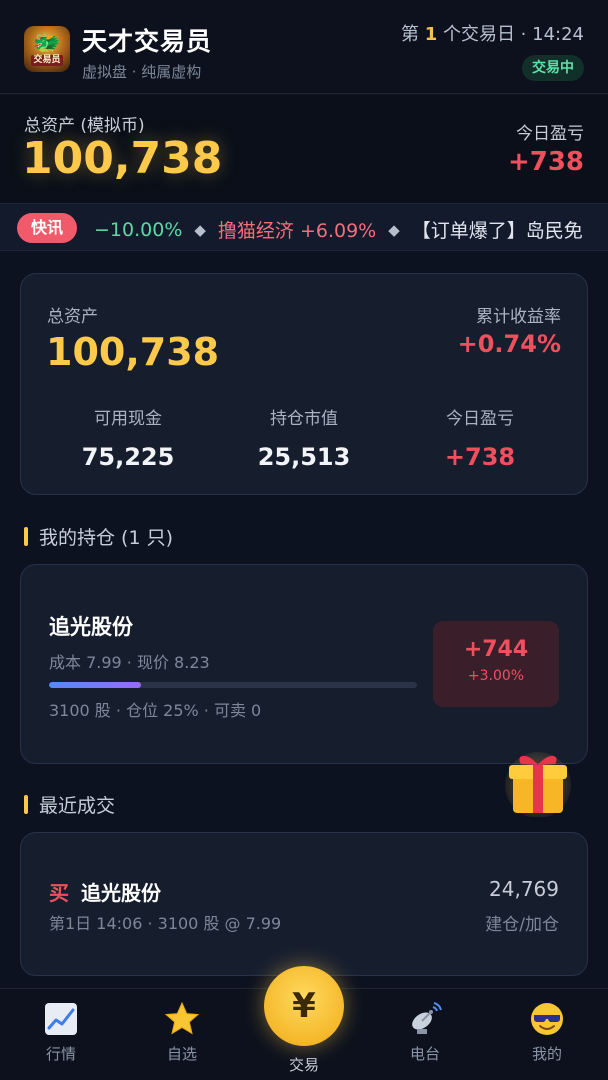 This screenshot has width=608, height=1080. I want to click on section-title-text: 我的持仓 (1 只), so click(106, 538).